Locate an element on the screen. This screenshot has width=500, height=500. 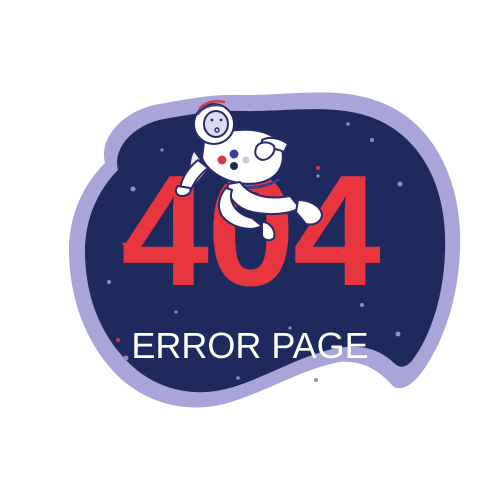
astronaut-visor is located at coordinates (216, 124).